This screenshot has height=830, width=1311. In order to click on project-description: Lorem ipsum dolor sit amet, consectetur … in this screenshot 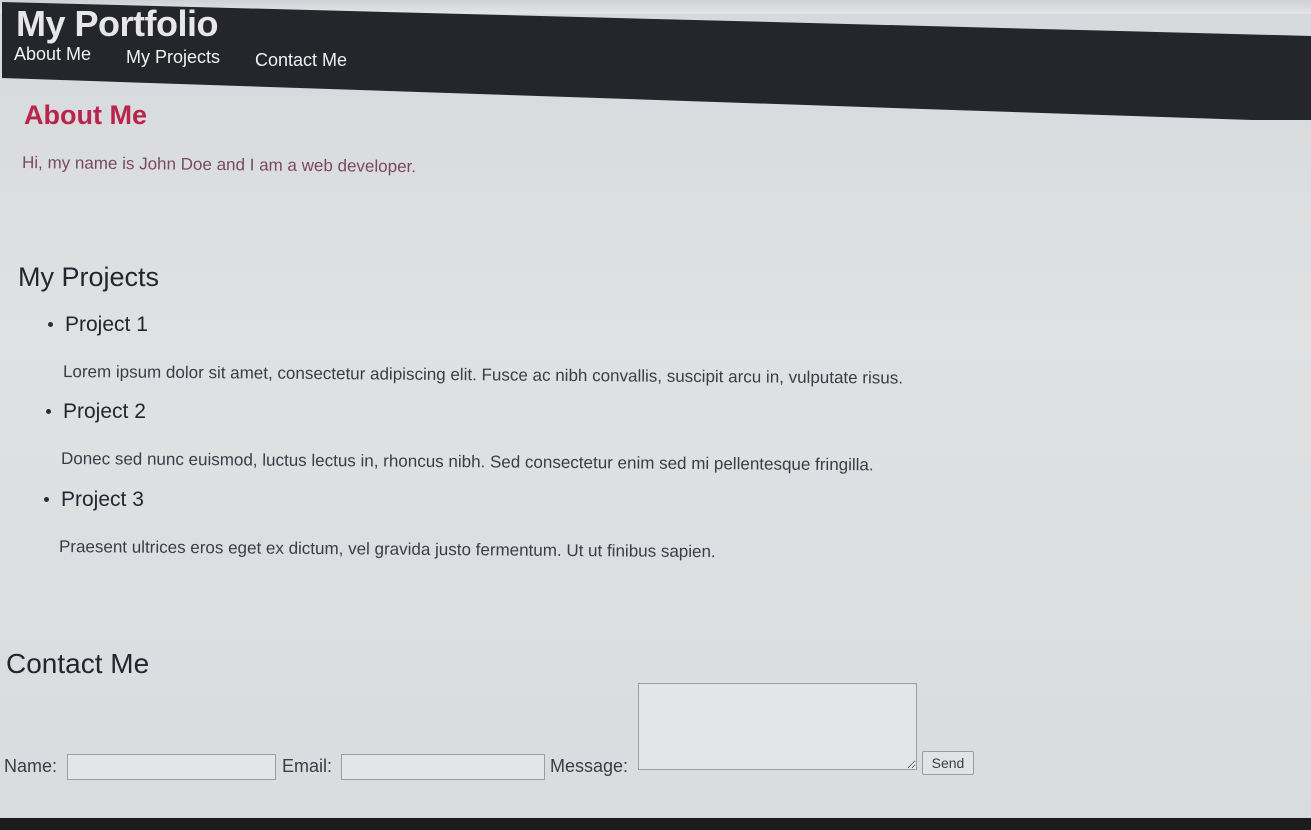, I will do `click(483, 375)`.